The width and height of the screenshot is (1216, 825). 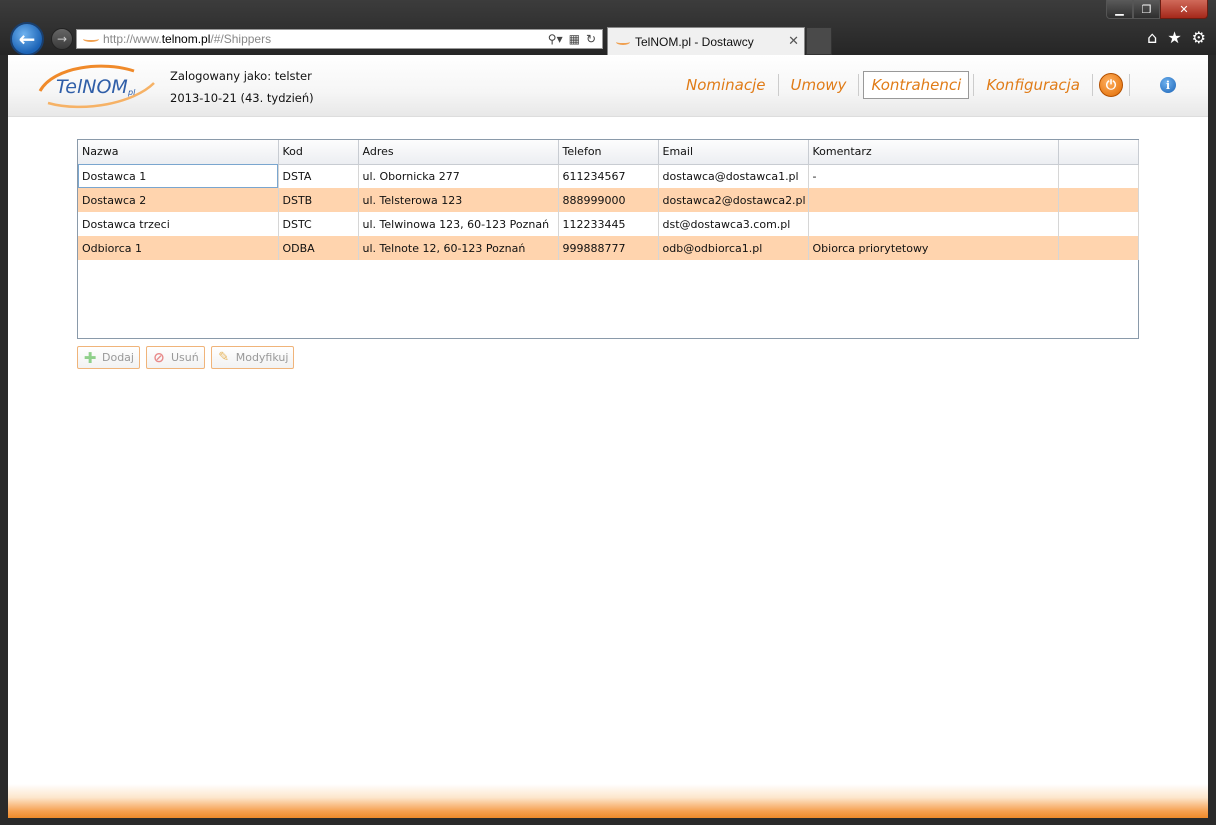 What do you see at coordinates (91, 39) in the screenshot?
I see `site-favicon-icon` at bounding box center [91, 39].